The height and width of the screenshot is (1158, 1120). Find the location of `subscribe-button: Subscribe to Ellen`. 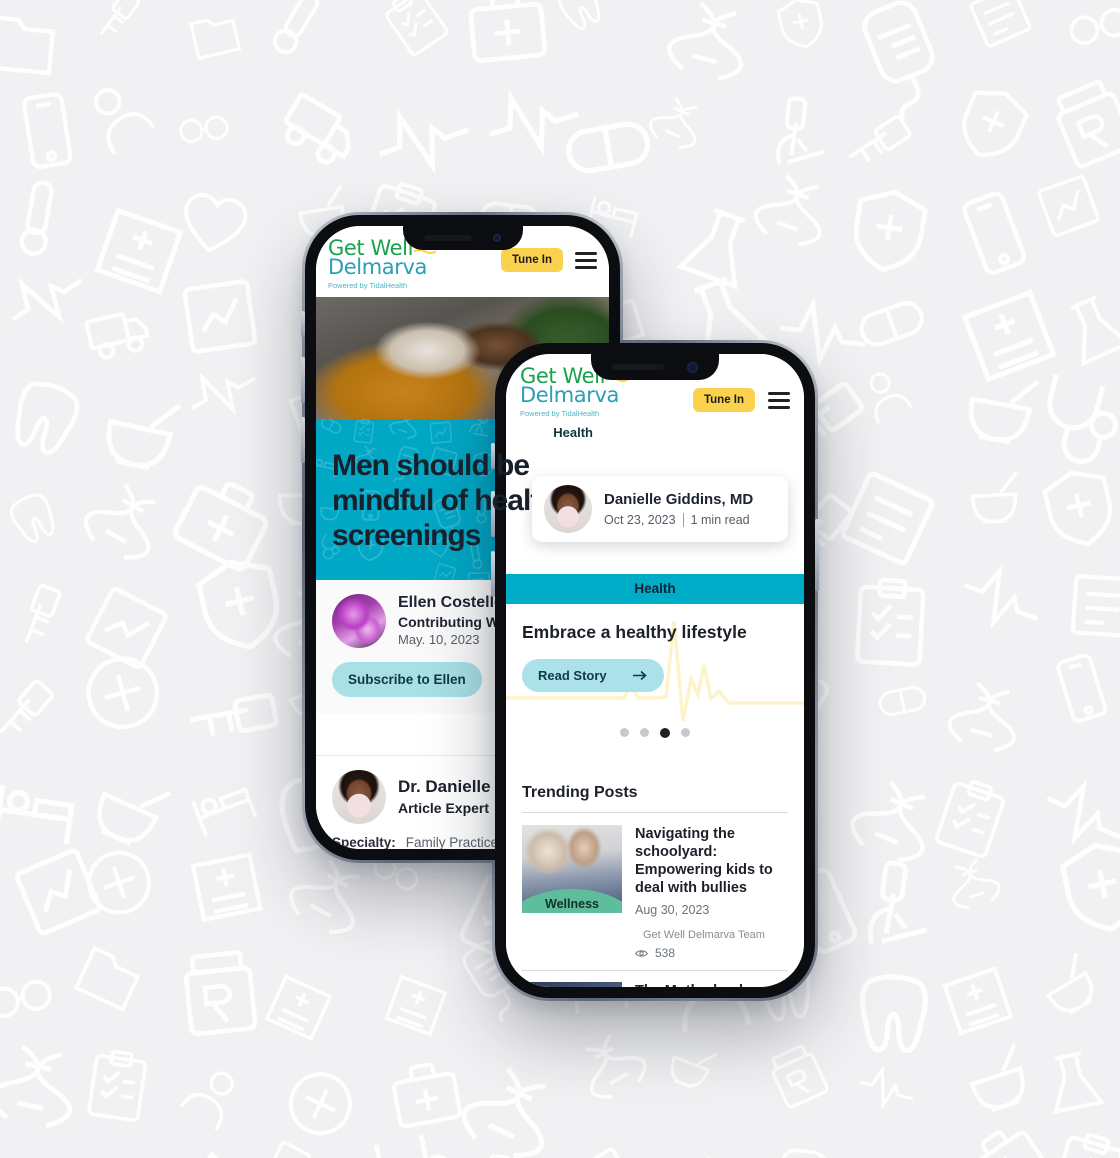

subscribe-button: Subscribe to Ellen is located at coordinates (407, 679).